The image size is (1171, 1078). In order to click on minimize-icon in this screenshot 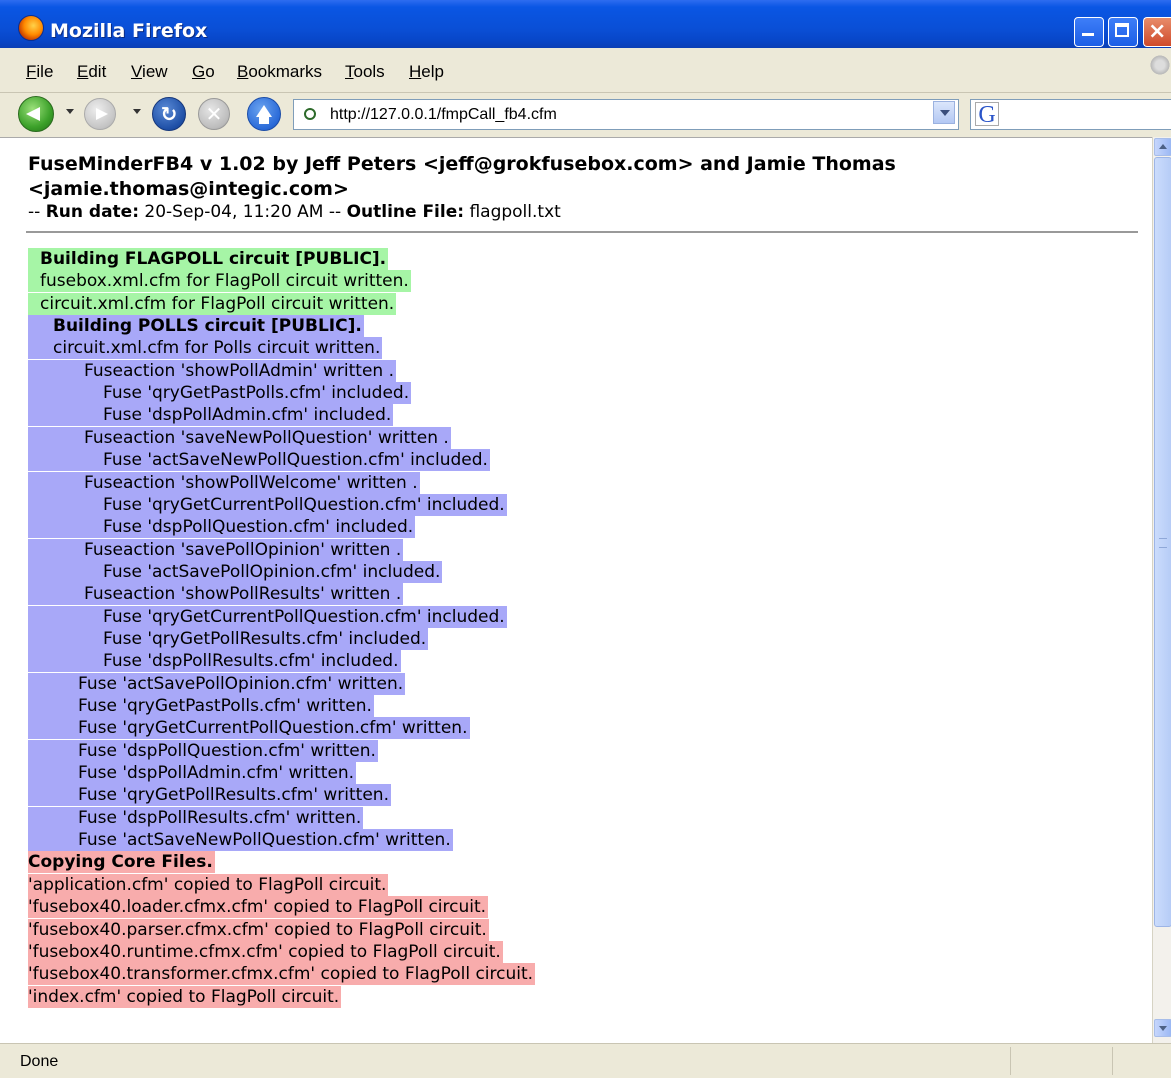, I will do `click(1088, 34)`.